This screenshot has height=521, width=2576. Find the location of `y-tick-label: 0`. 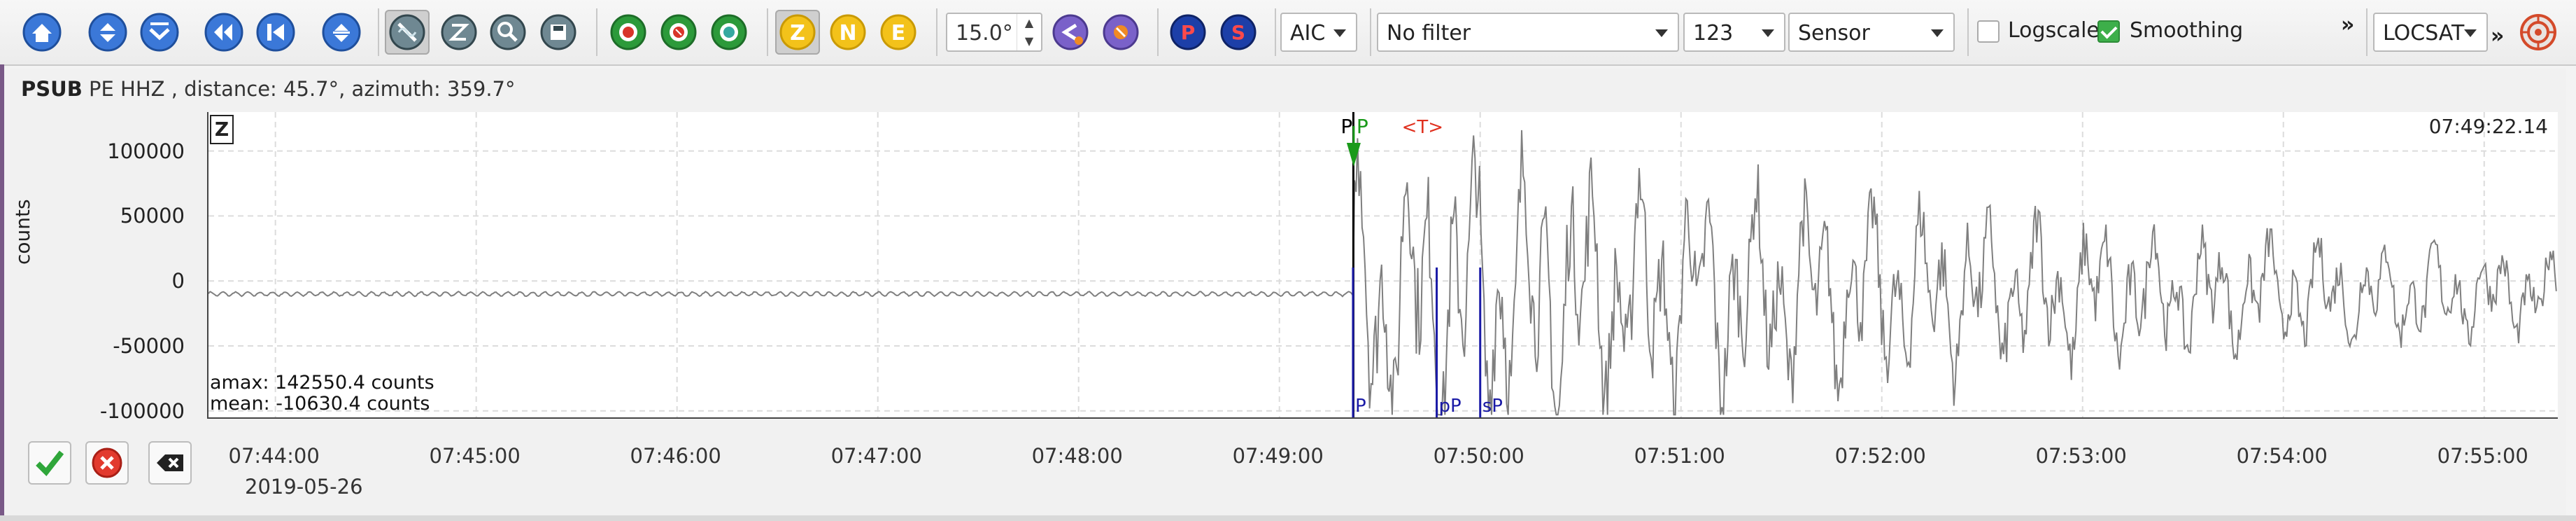

y-tick-label: 0 is located at coordinates (178, 281).